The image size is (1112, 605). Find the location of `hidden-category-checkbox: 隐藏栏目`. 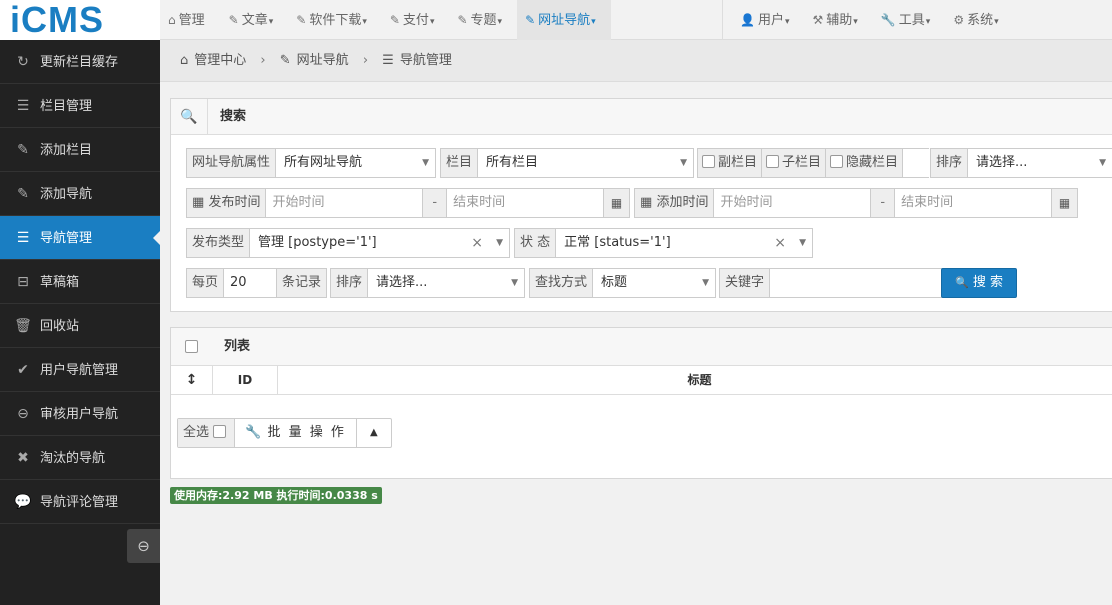

hidden-category-checkbox: 隐藏栏目 is located at coordinates (865, 163).